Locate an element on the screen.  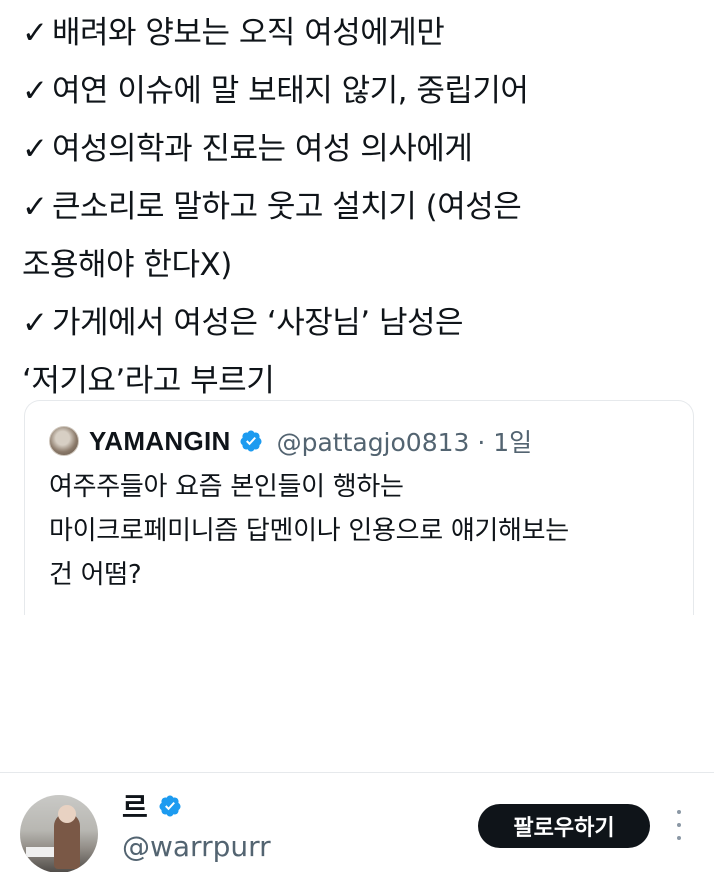
tweet-line: ✓ 배려와 양보는 오직 여성에게만 is located at coordinates (362, 33).